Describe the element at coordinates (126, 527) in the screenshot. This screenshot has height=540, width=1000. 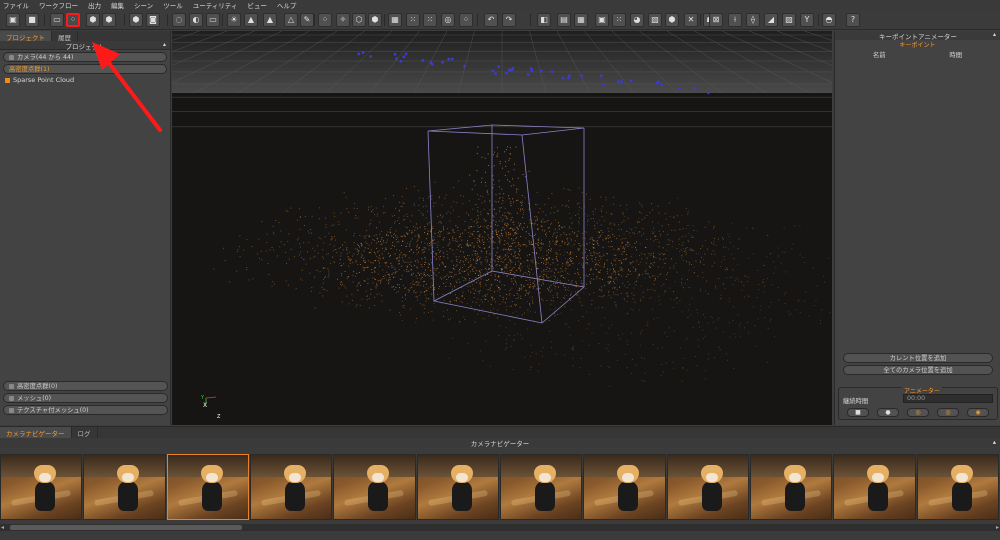
I see `scrollbar-thumb` at that location.